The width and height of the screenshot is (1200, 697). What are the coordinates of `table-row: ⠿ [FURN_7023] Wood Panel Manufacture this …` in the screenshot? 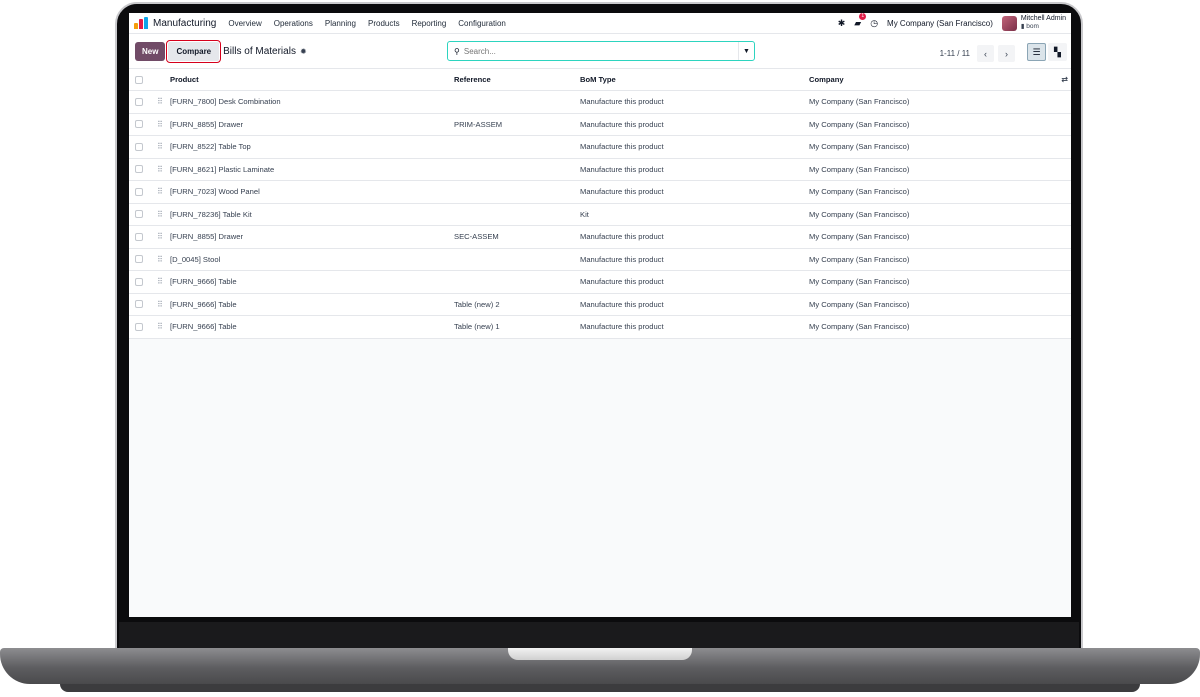 It's located at (600, 192).